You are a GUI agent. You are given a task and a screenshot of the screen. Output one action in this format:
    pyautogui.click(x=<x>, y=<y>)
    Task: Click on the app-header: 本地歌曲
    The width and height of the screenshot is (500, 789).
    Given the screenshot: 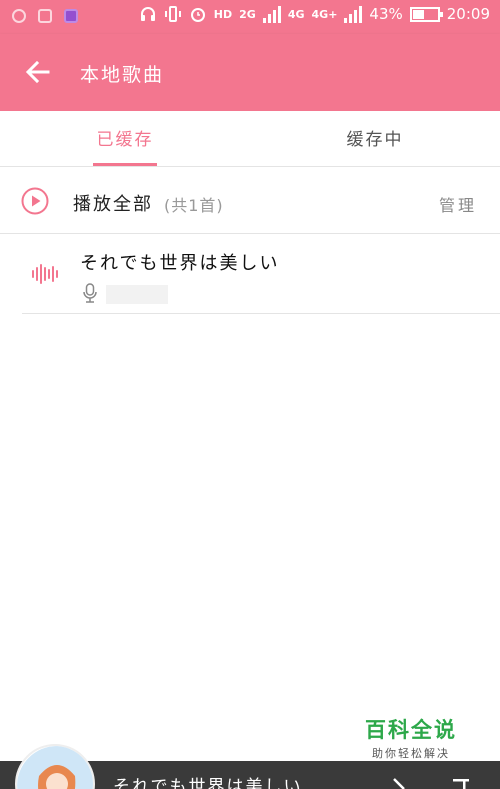 What is the action you would take?
    pyautogui.click(x=250, y=72)
    